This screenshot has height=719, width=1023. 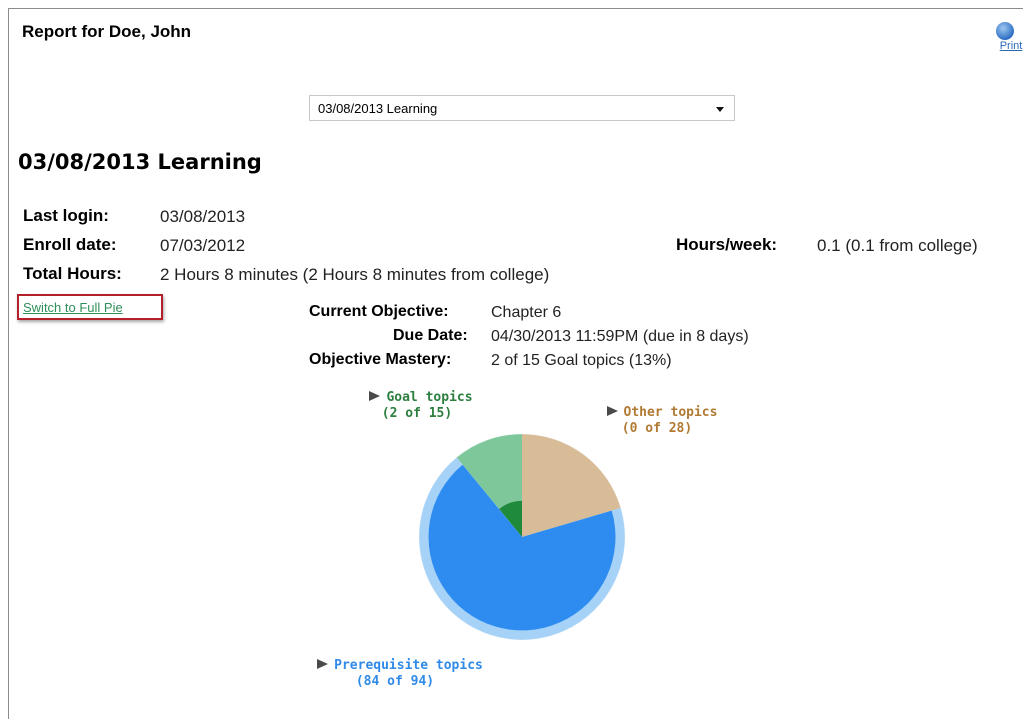 I want to click on other-topics-count: (0 of 28), so click(x=657, y=428).